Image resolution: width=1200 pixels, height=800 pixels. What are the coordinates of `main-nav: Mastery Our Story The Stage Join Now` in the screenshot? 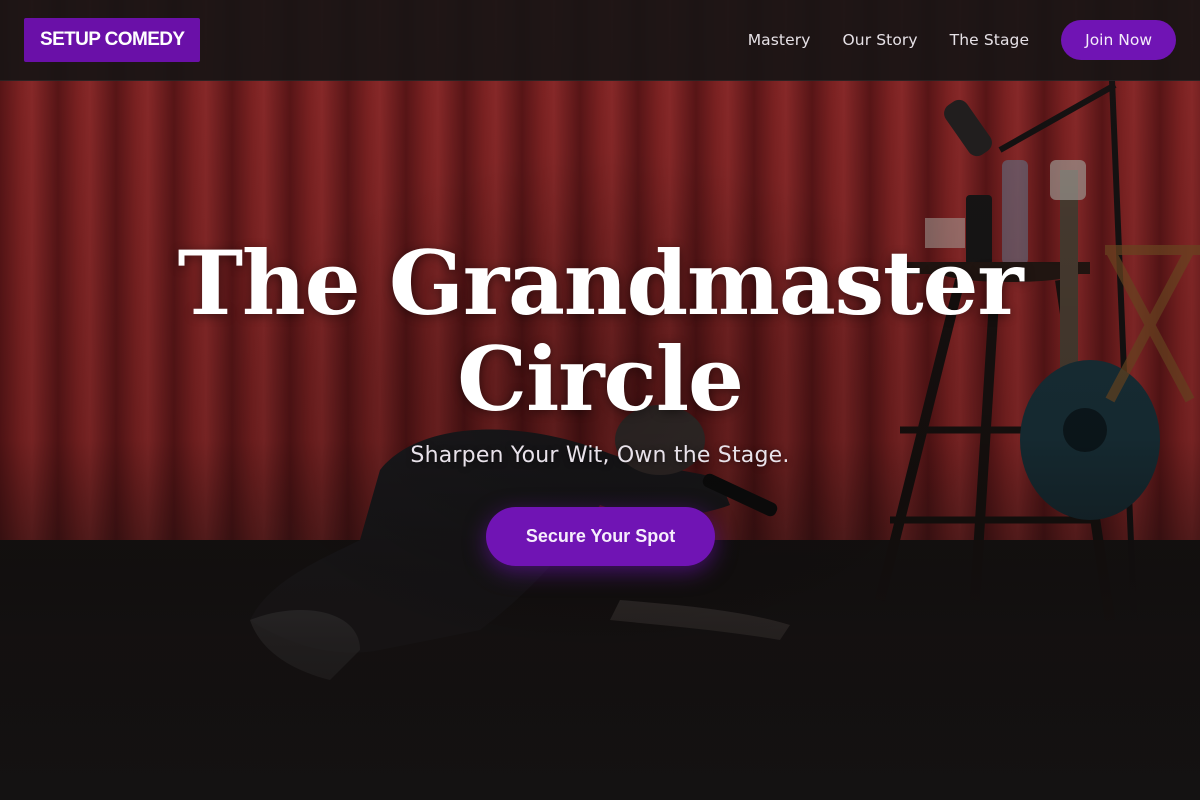 It's located at (962, 40).